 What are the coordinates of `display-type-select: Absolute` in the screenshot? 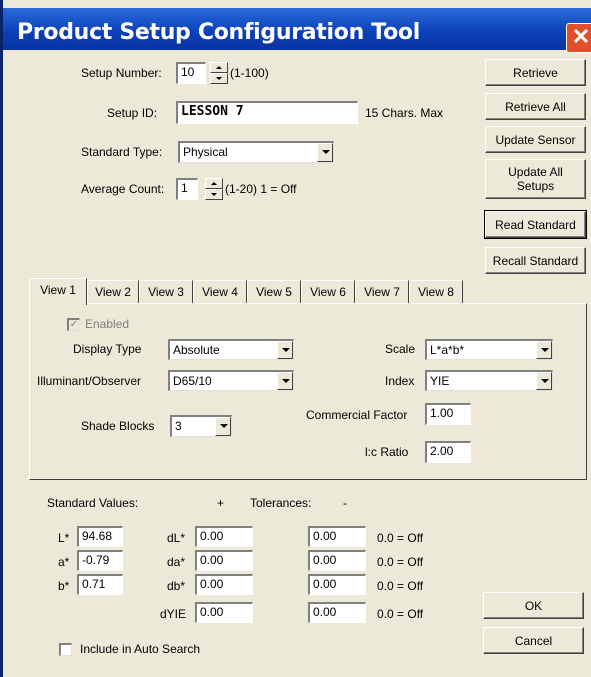 It's located at (231, 349).